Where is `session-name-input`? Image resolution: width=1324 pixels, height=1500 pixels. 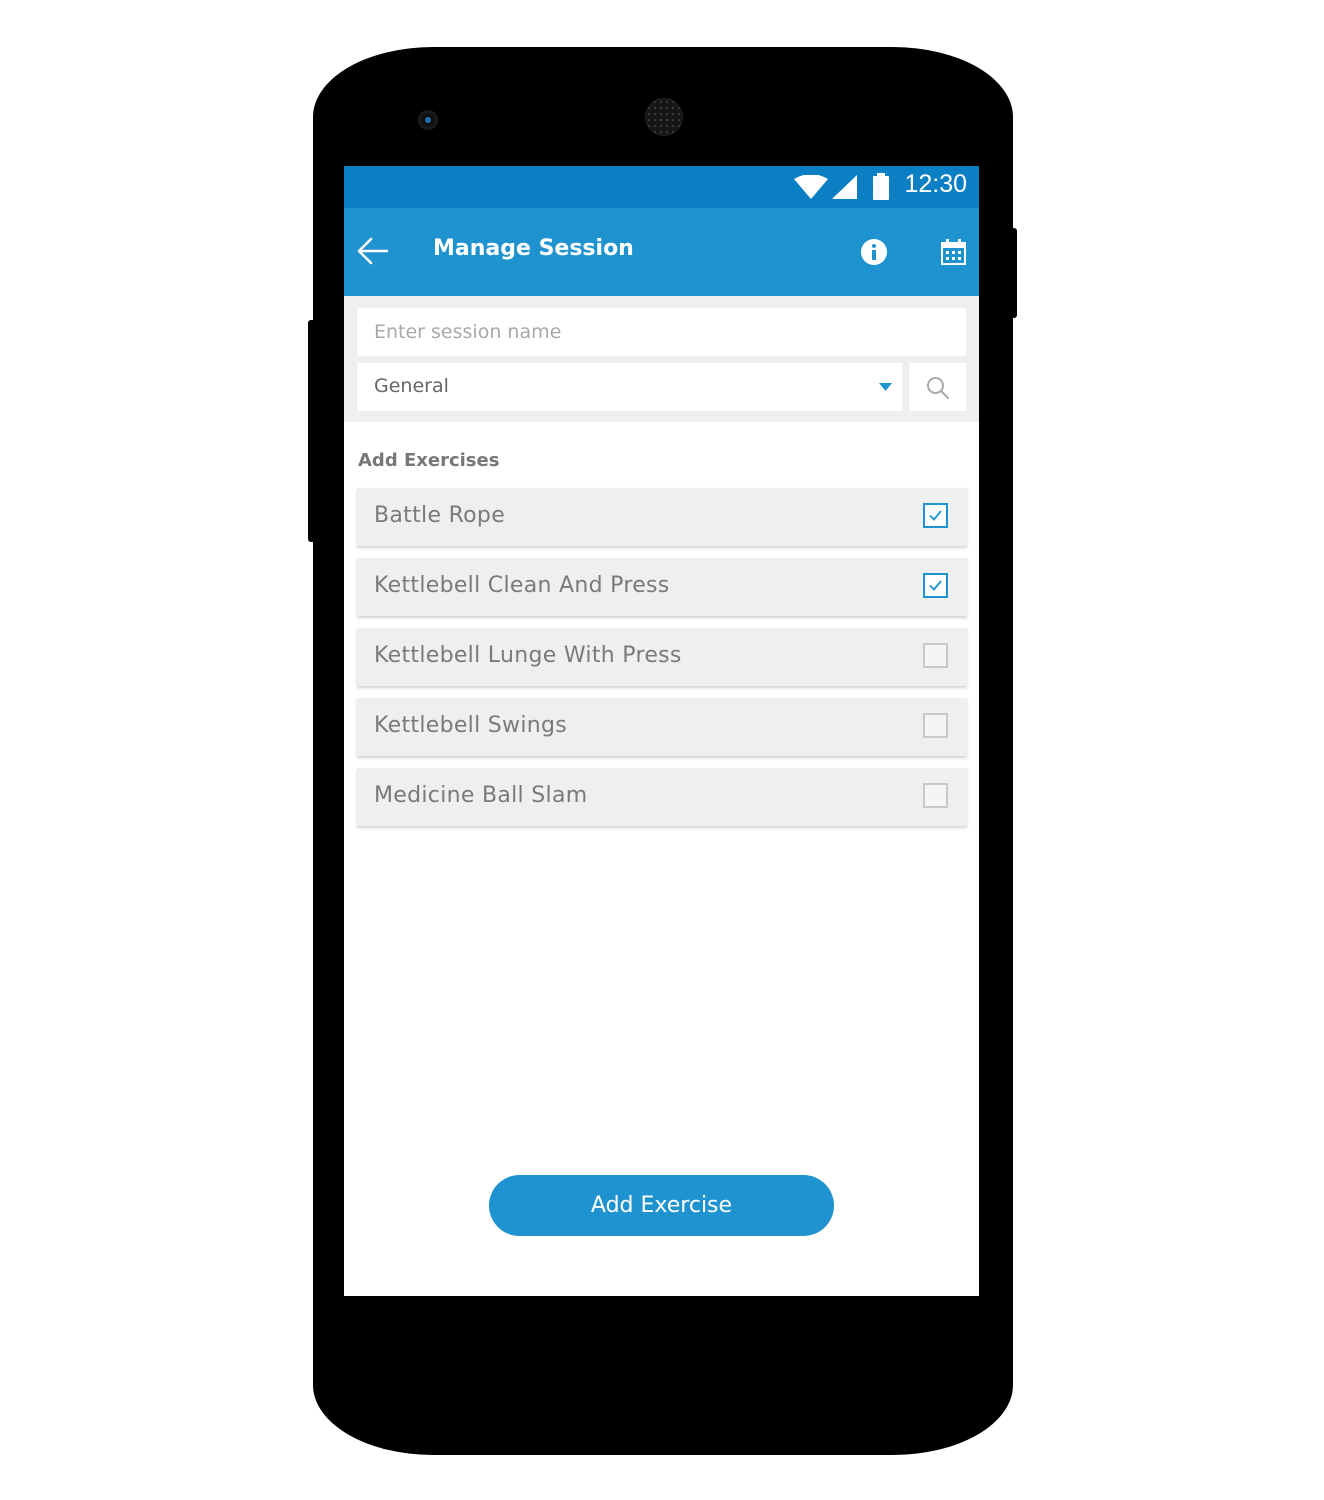
session-name-input is located at coordinates (661, 332).